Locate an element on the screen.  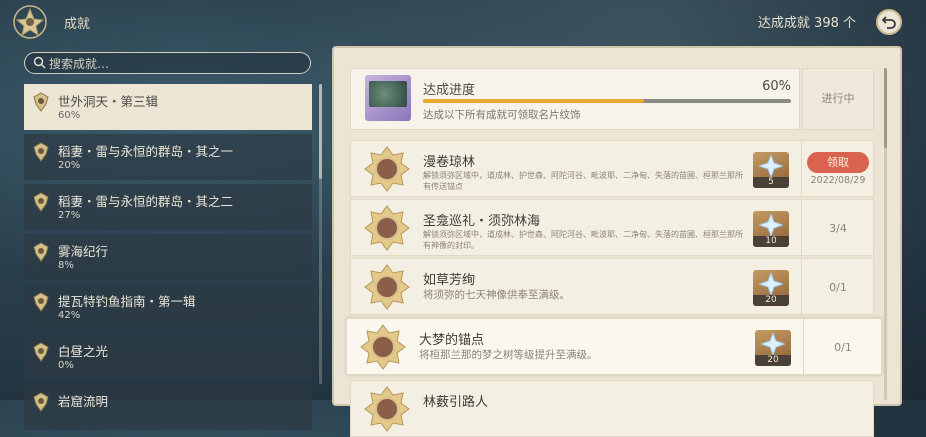
category-percent: 42% is located at coordinates (69, 315).